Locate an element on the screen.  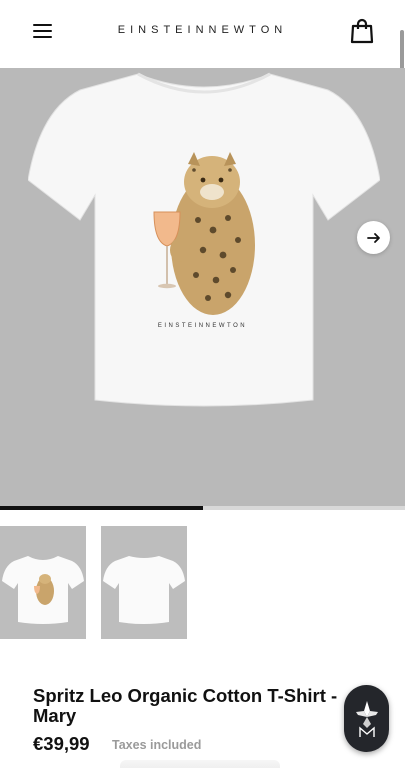
cart-button is located at coordinates (362, 31).